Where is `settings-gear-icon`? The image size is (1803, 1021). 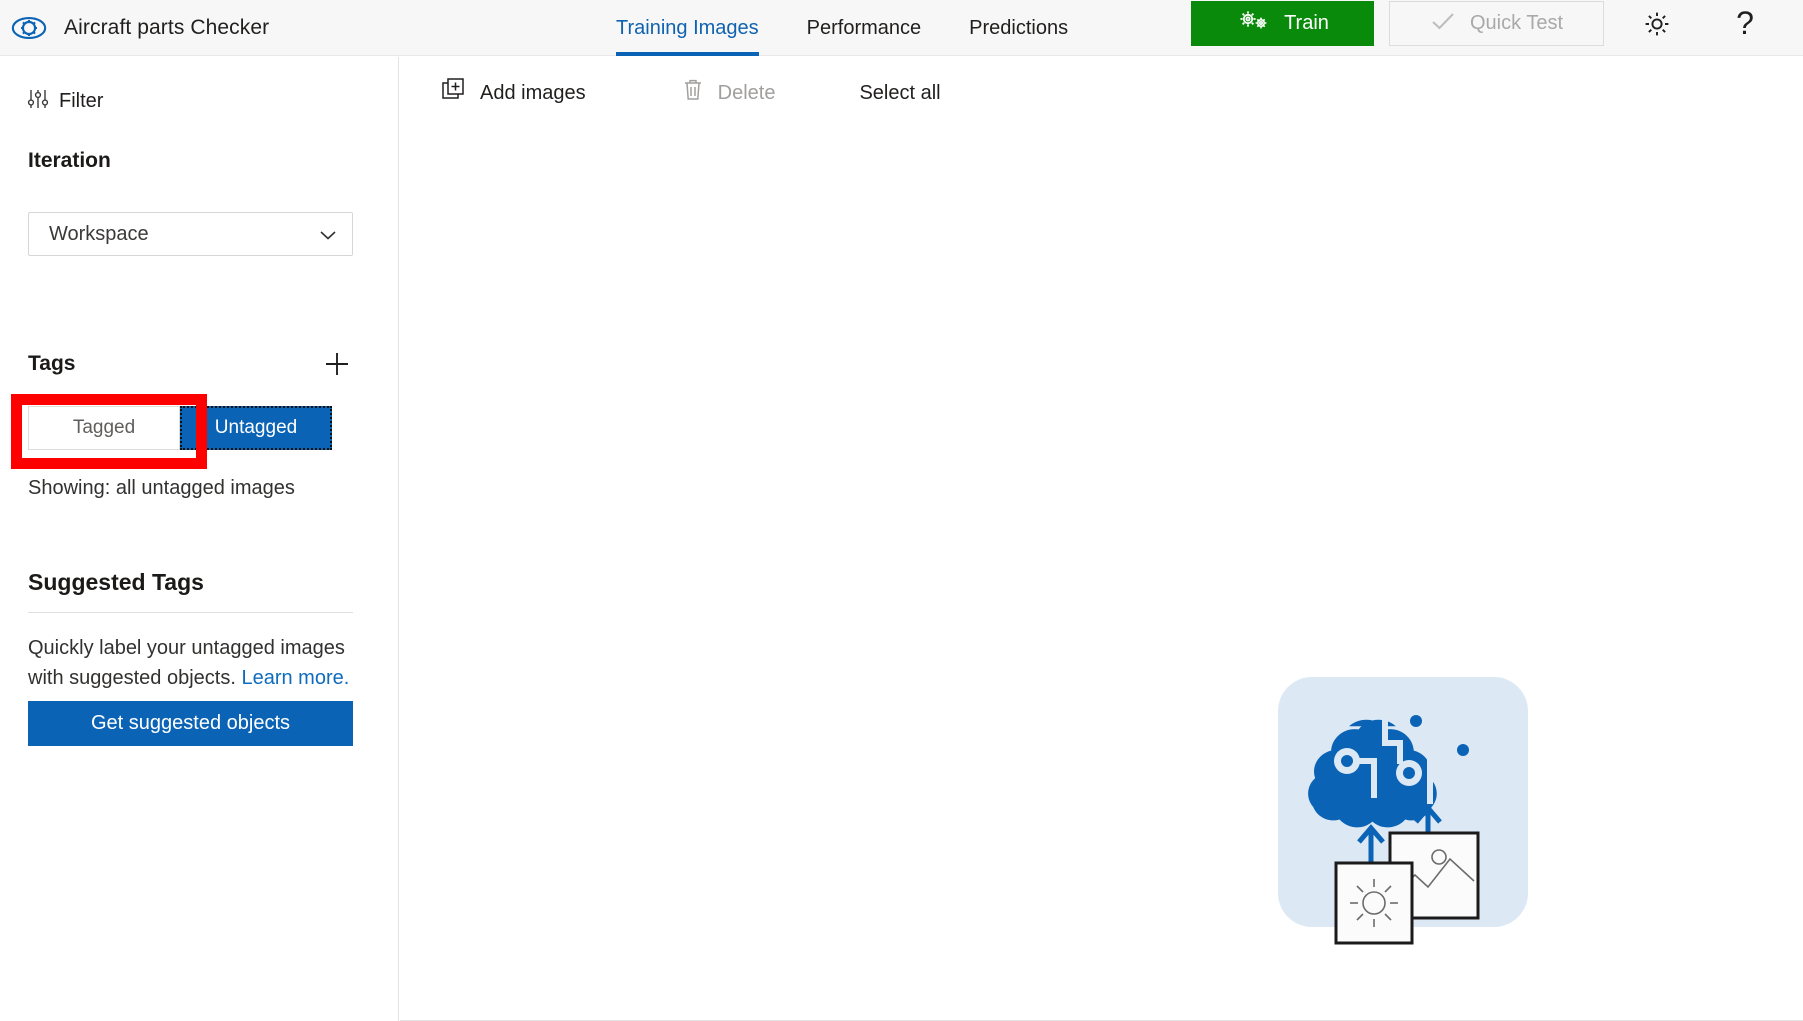 settings-gear-icon is located at coordinates (1657, 24).